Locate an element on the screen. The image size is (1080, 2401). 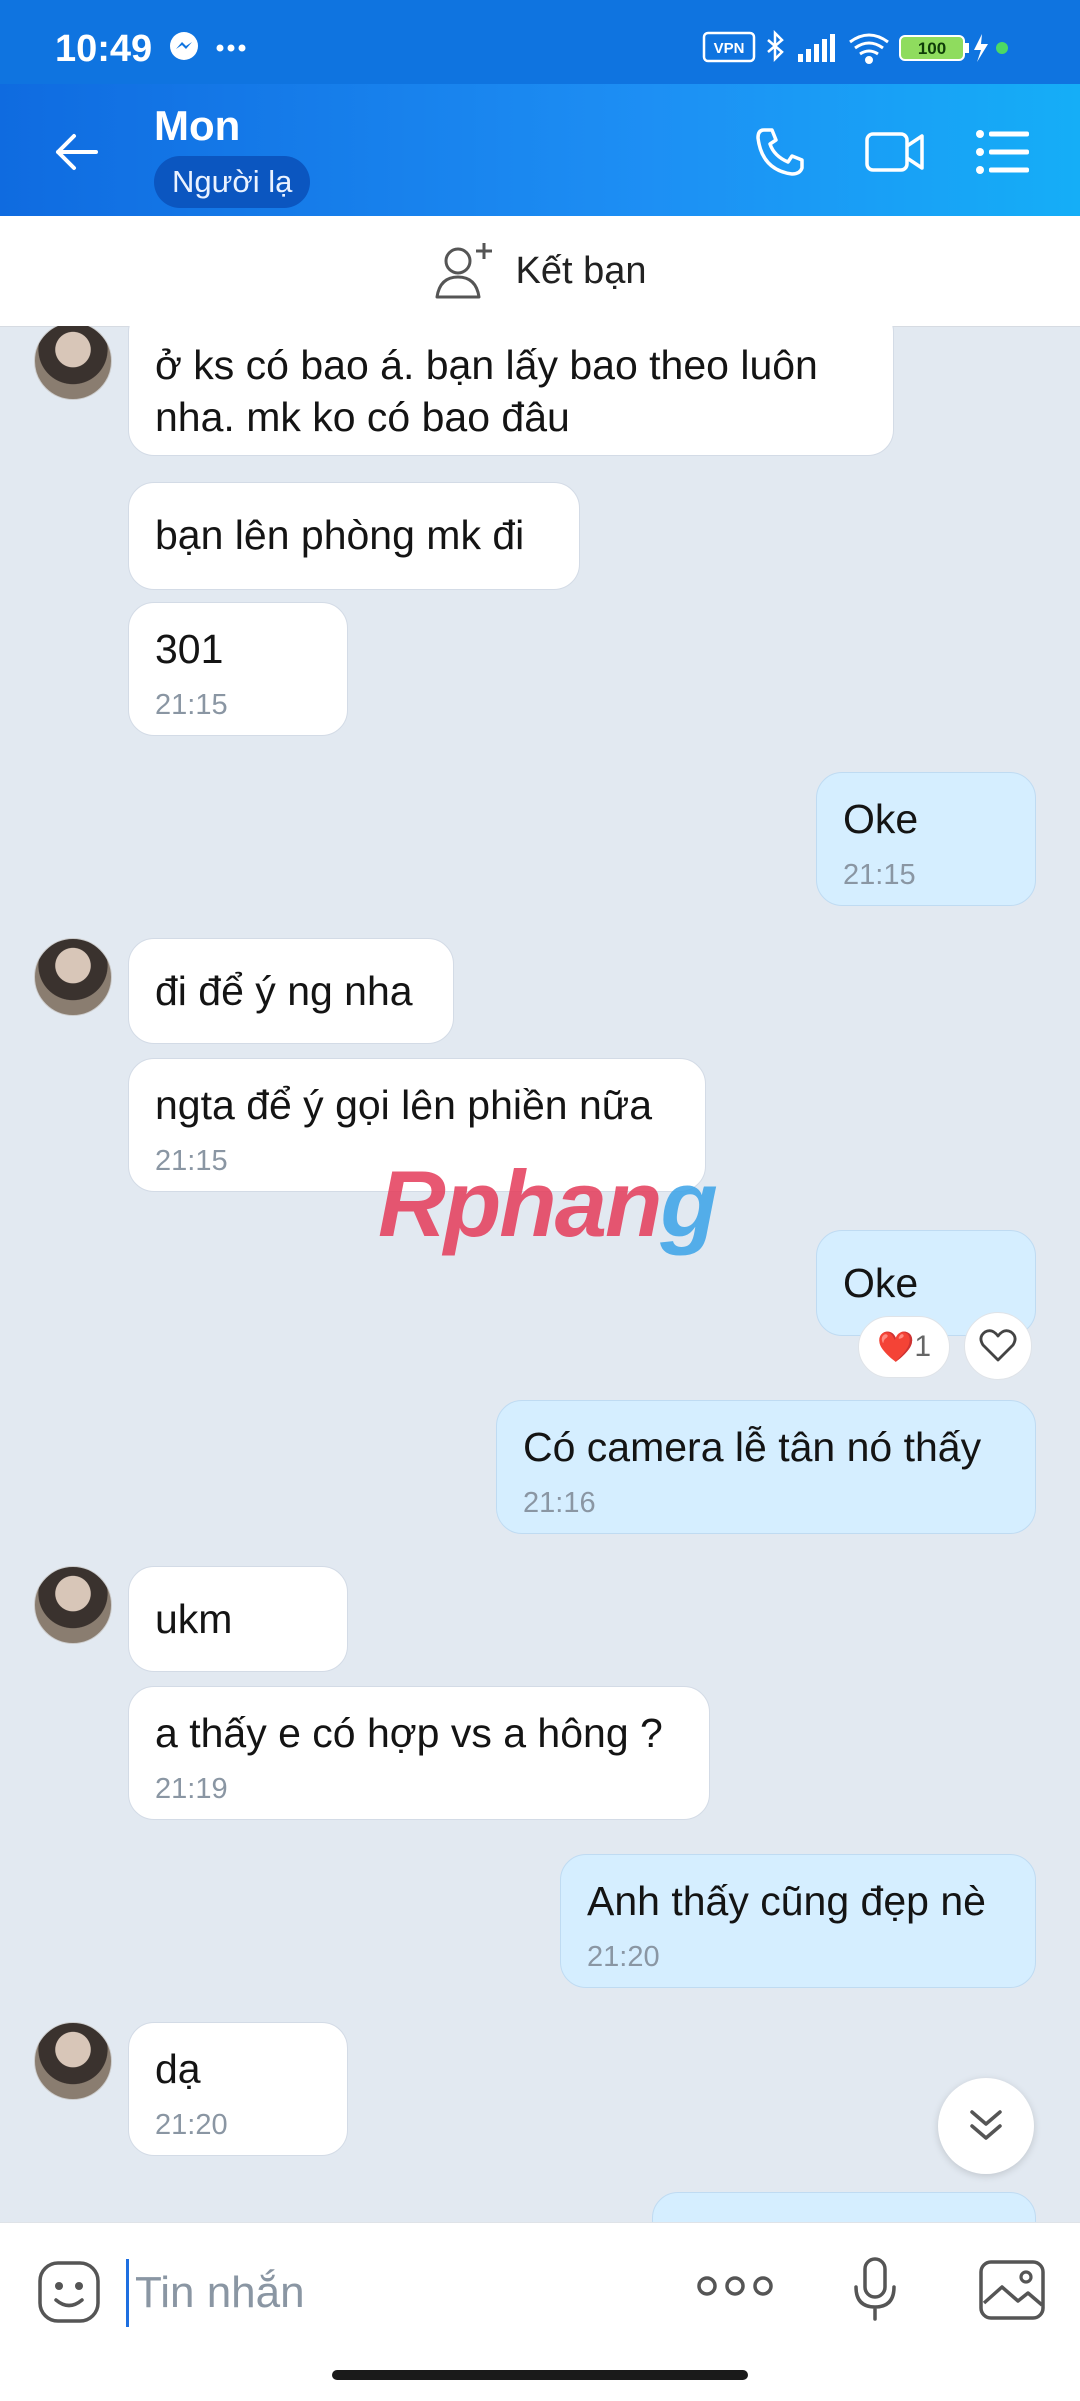
add-friend-button: Kết bạn is located at coordinates (540, 271).